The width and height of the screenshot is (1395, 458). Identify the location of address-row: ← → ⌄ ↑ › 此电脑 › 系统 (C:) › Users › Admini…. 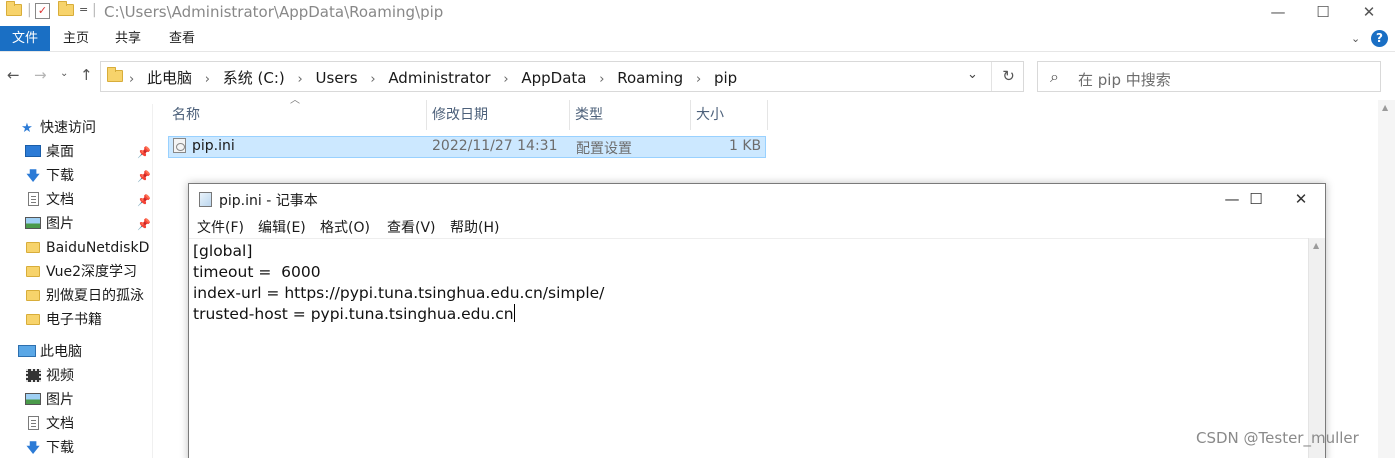
(697, 76).